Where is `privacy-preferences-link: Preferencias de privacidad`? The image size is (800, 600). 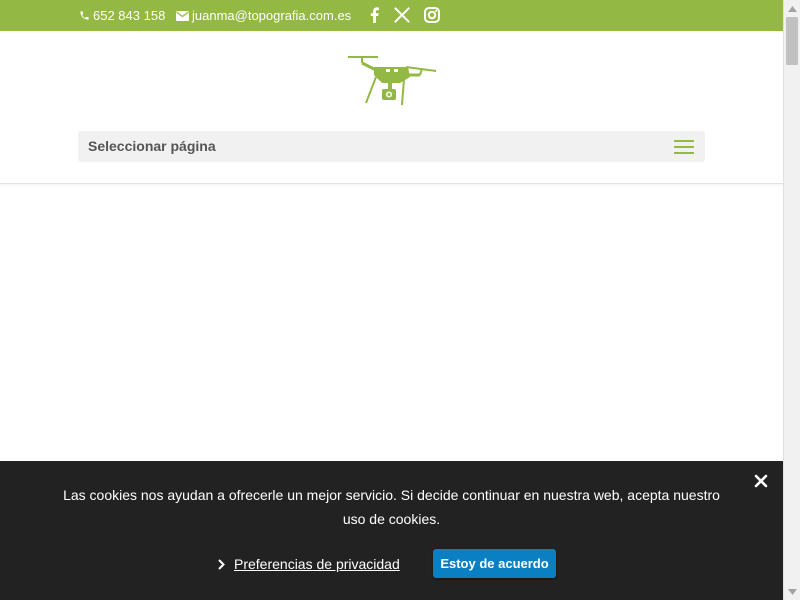 privacy-preferences-link: Preferencias de privacidad is located at coordinates (309, 564).